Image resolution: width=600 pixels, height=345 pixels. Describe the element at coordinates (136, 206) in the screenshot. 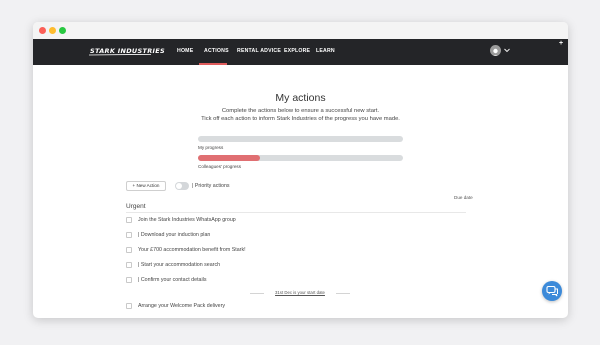

I see `section-title-urgent: Urgent` at that location.